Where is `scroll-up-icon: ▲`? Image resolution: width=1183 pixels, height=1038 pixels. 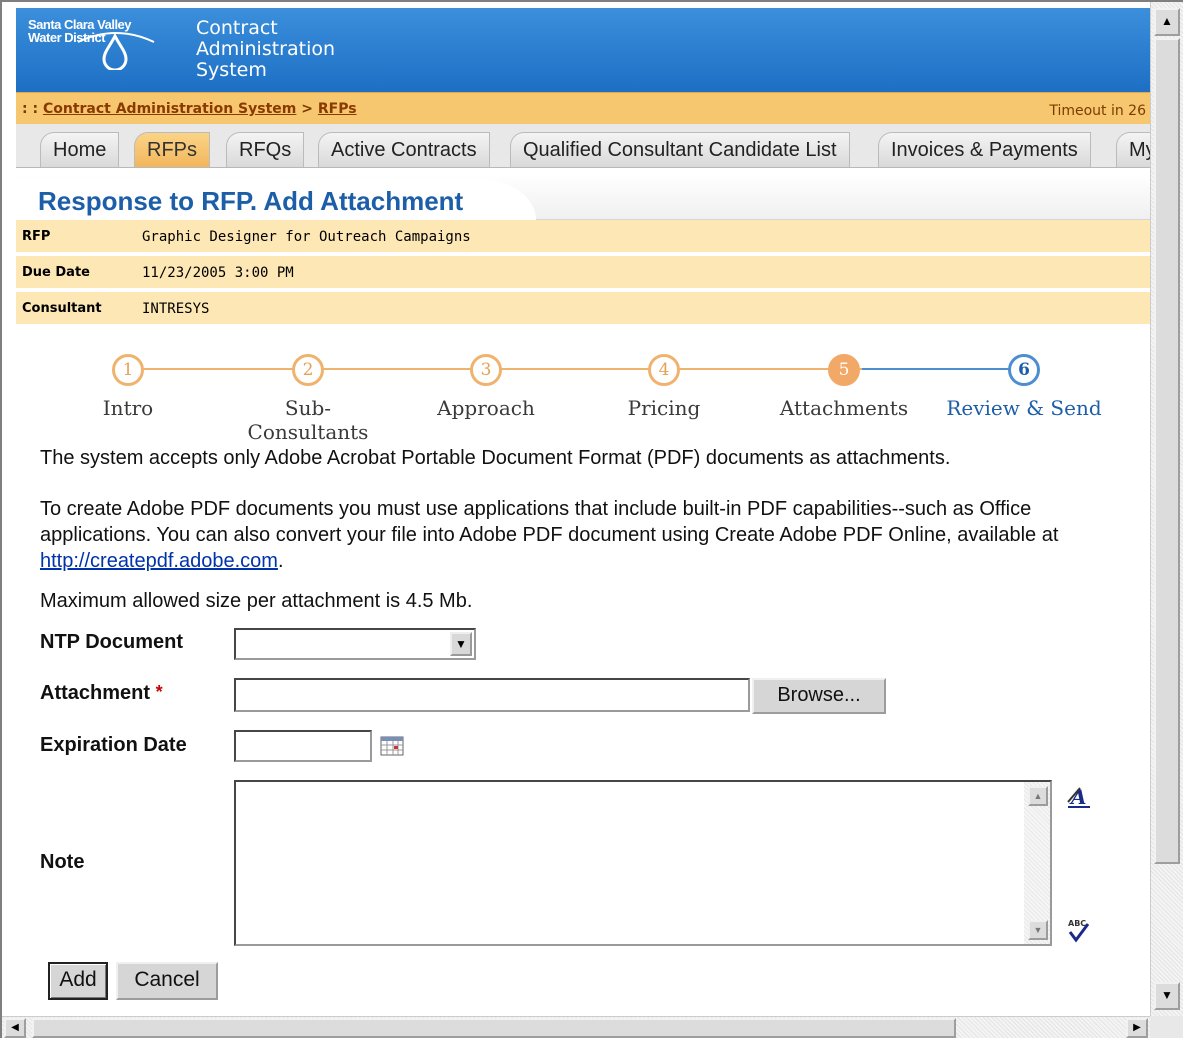
scroll-up-icon: ▲ is located at coordinates (1167, 22).